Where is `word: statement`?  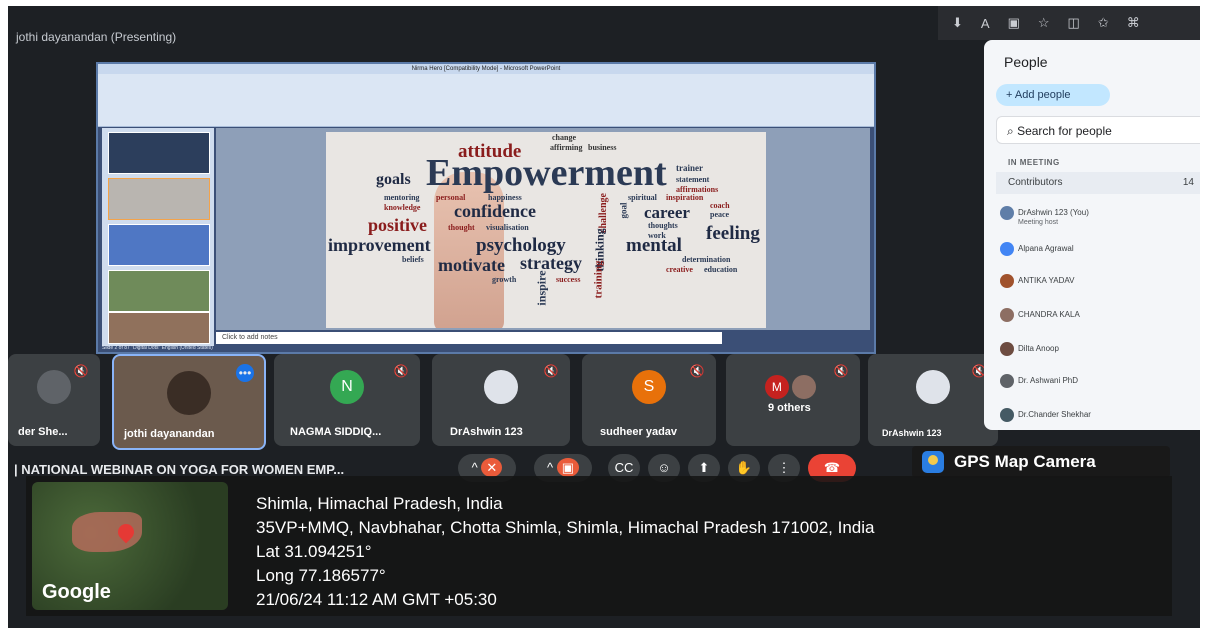 word: statement is located at coordinates (693, 179).